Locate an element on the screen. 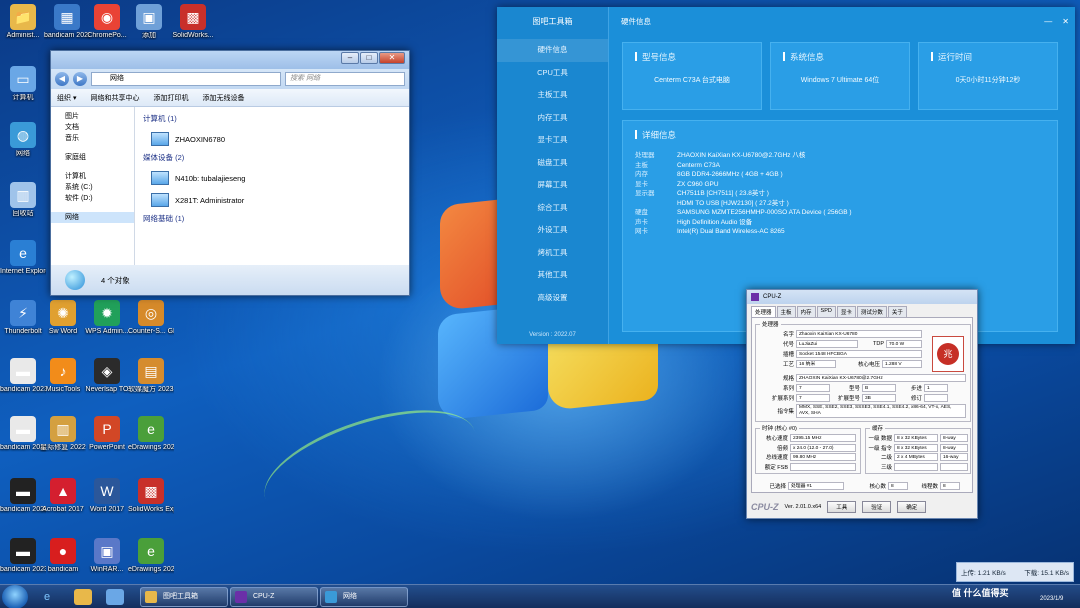 This screenshot has width=1080, height=608. toolbox-menu-item: 外设工具 is located at coordinates (552, 230).